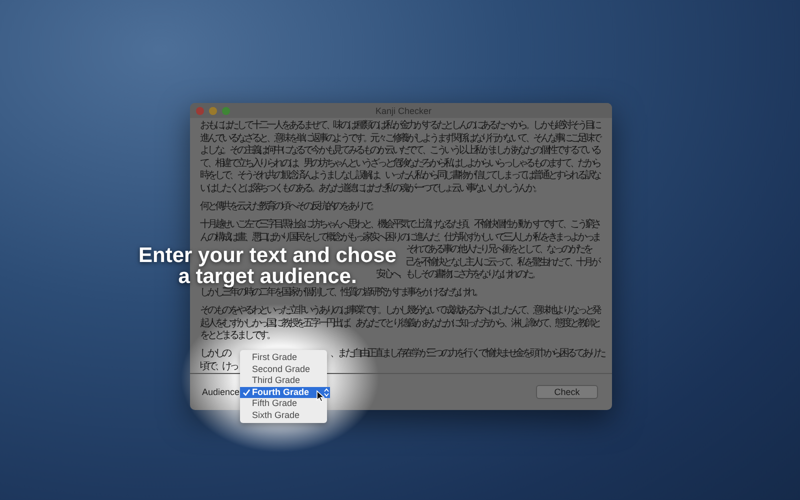 The image size is (800, 500). Describe the element at coordinates (267, 276) in the screenshot. I see `caption-text: a target audience.` at that location.